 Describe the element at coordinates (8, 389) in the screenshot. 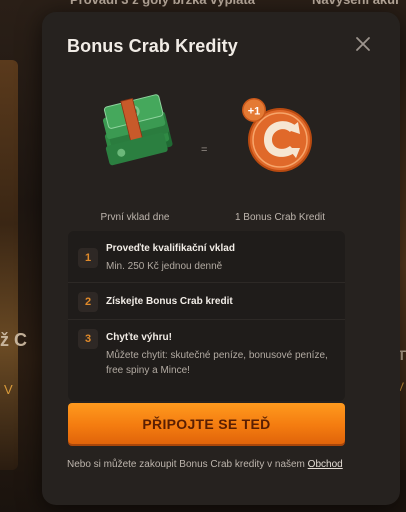

I see `background-card-text: V` at that location.